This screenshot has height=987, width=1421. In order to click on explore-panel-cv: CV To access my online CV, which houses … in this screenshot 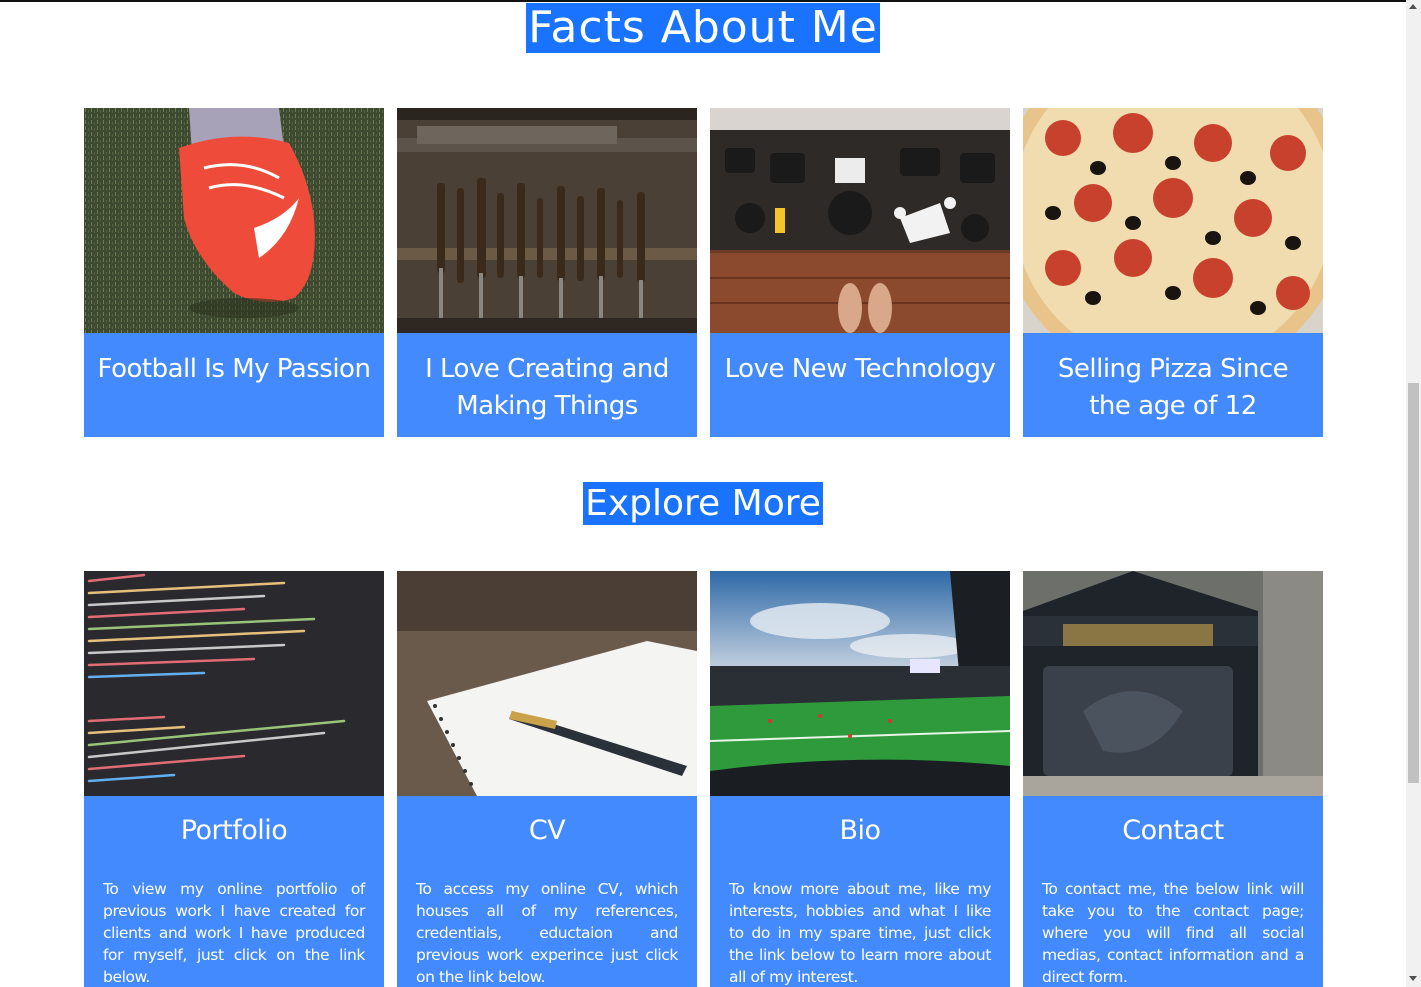, I will do `click(547, 891)`.